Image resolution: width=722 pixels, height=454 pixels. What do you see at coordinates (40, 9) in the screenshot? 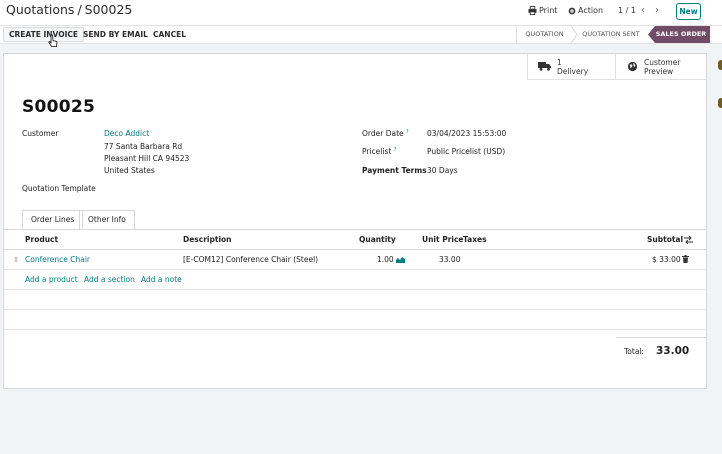
I see `breadcrumb-quotations: Quotations` at bounding box center [40, 9].